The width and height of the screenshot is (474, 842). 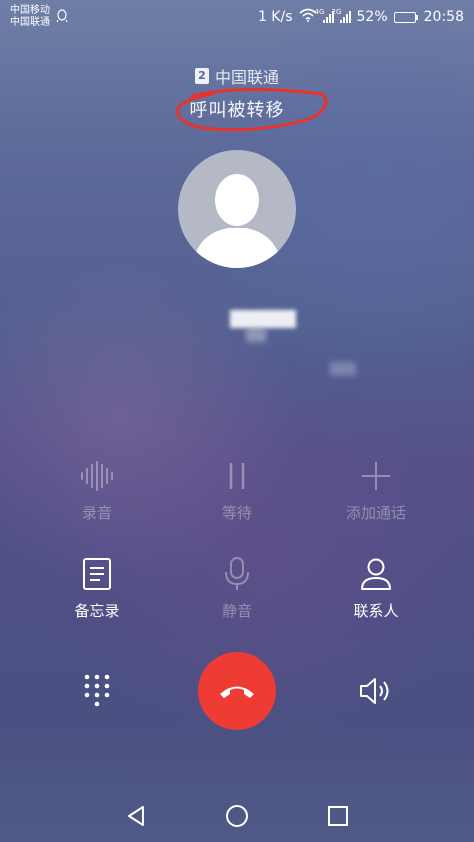 I want to click on pause-icon, so click(x=237, y=476).